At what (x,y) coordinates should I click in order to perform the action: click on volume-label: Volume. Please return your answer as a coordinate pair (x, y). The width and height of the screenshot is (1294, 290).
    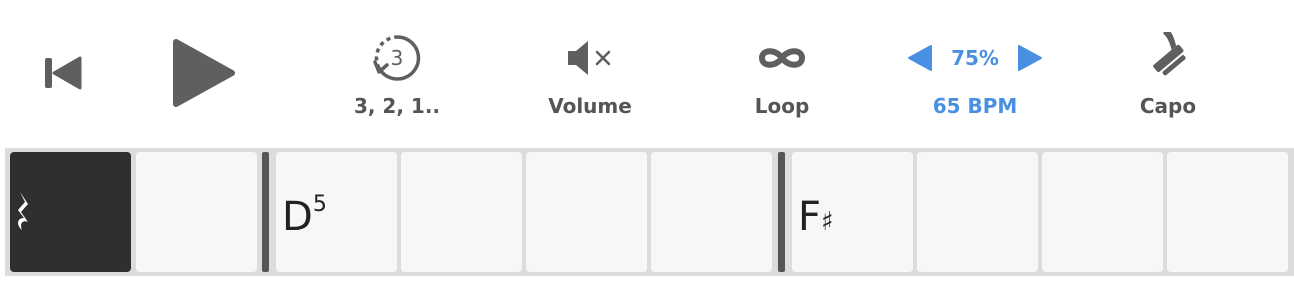
    Looking at the image, I should click on (590, 106).